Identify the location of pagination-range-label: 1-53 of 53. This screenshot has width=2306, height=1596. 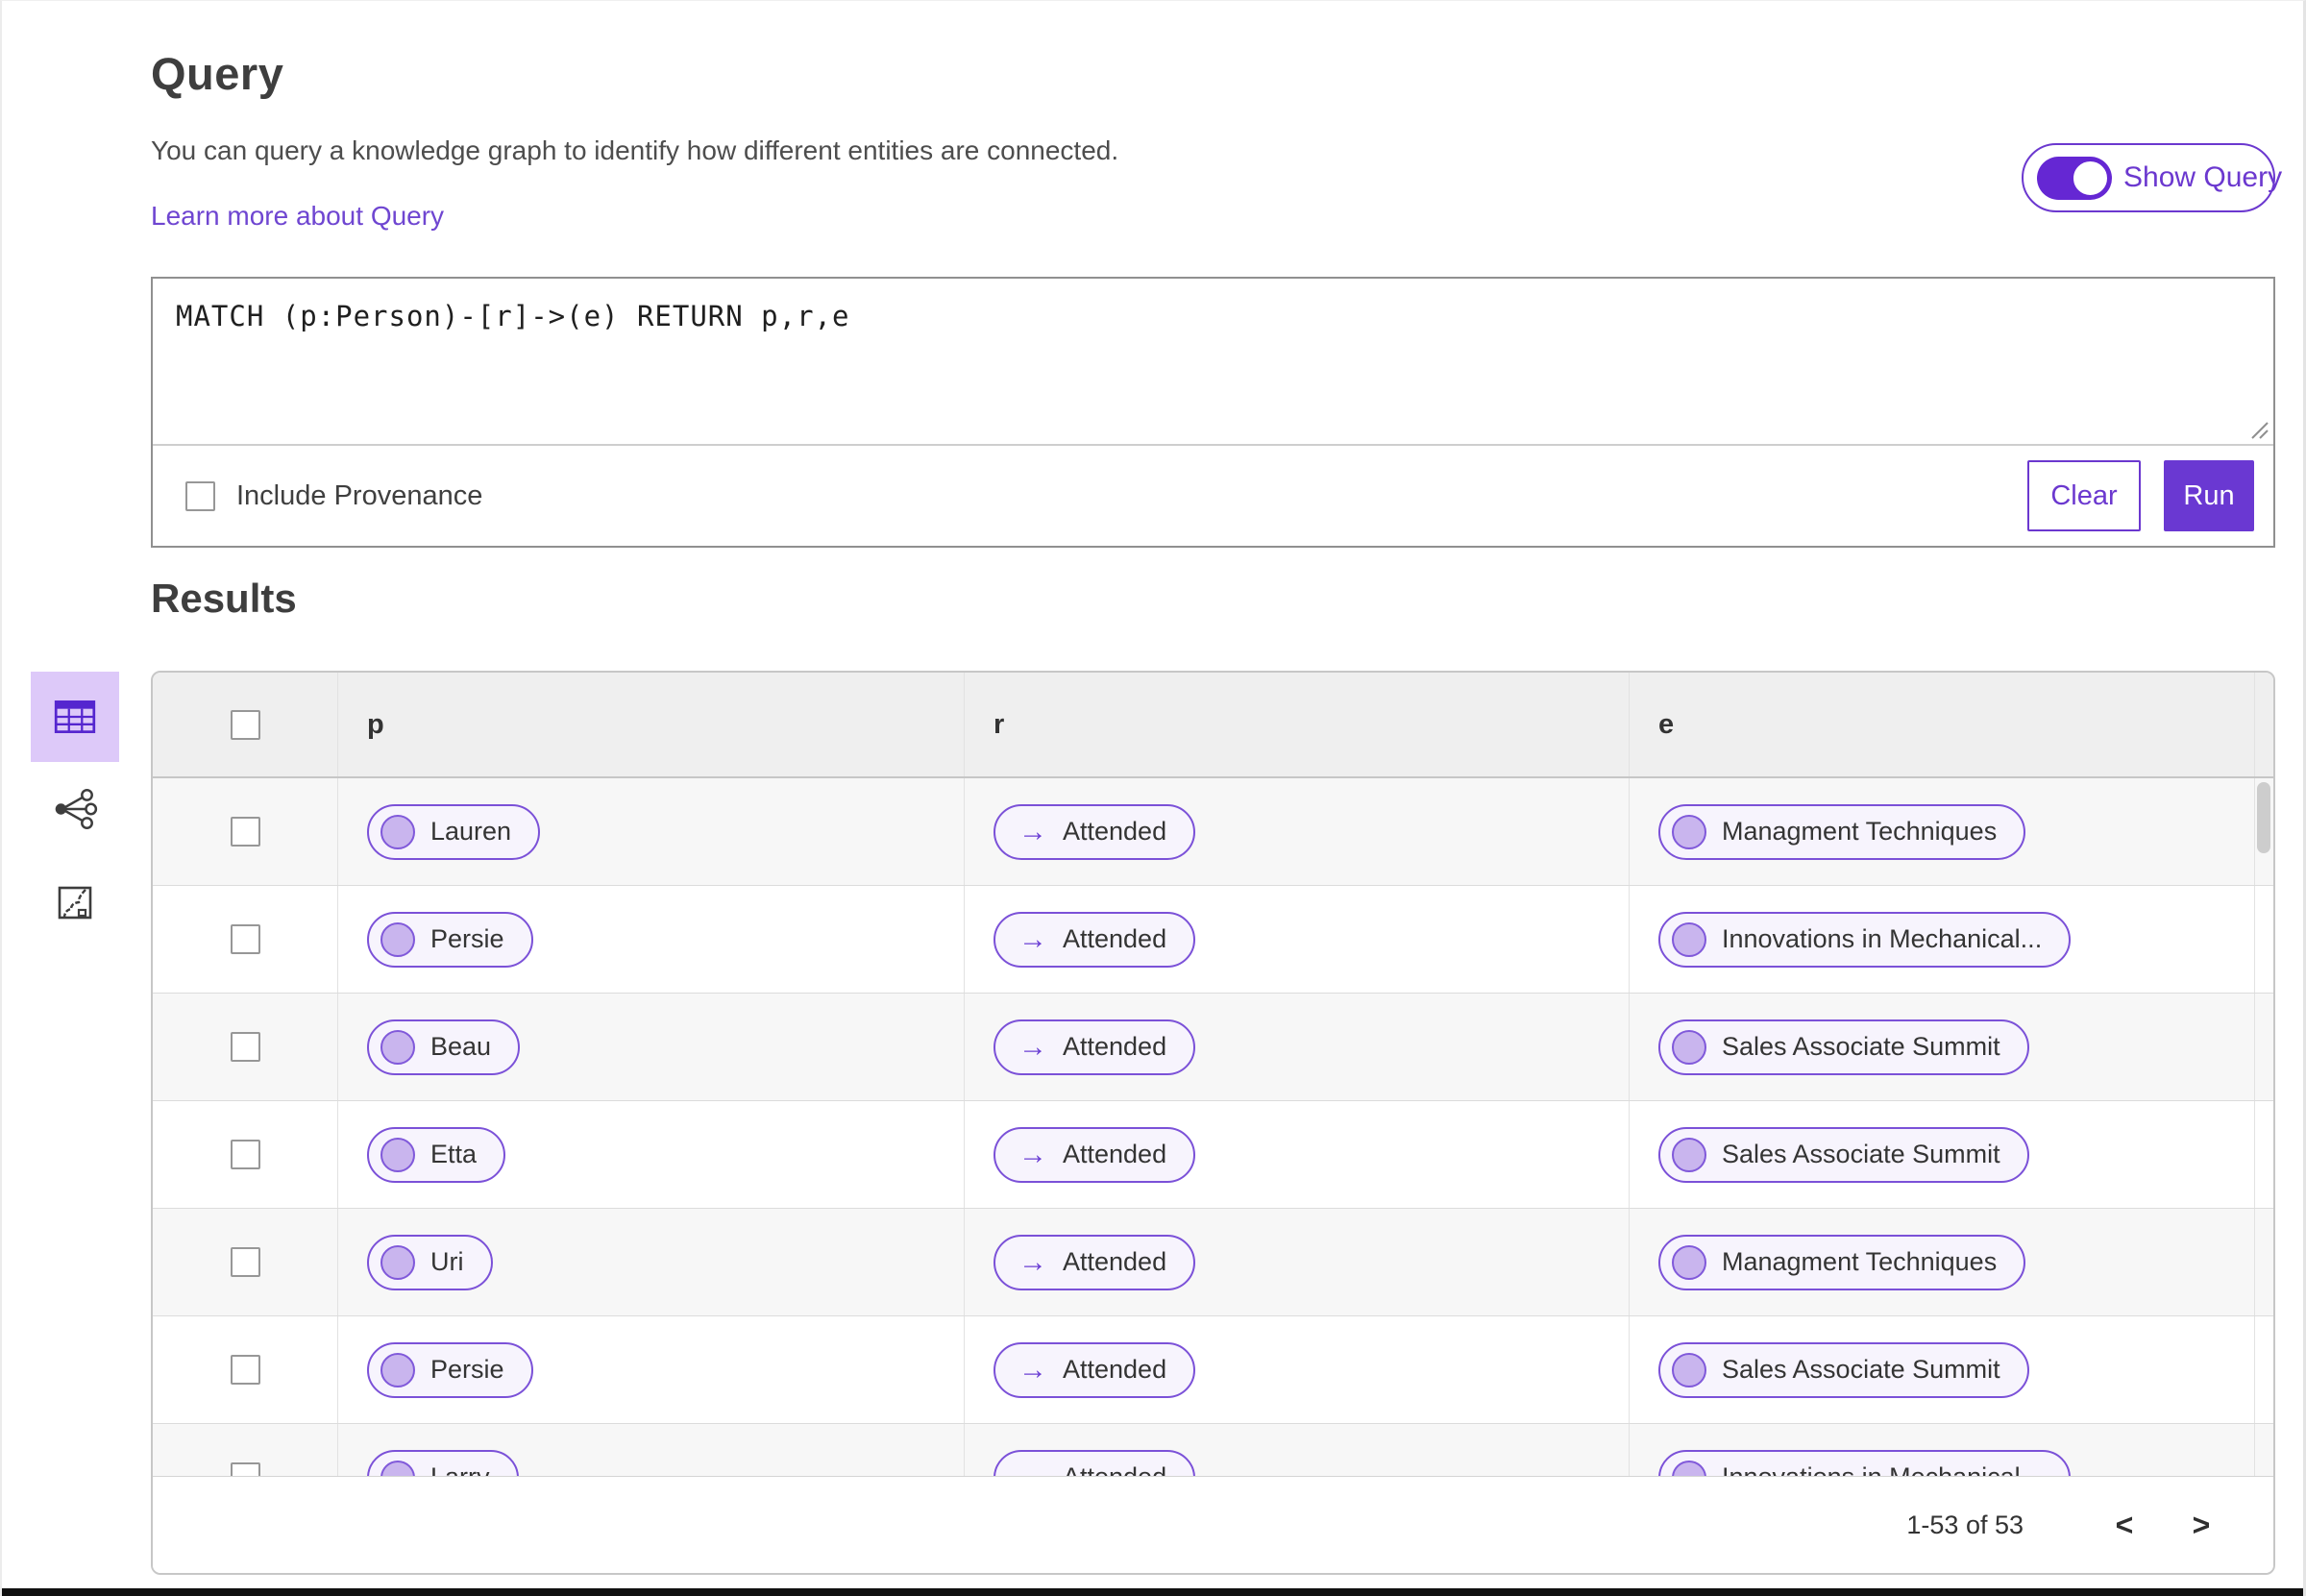
(1965, 1524).